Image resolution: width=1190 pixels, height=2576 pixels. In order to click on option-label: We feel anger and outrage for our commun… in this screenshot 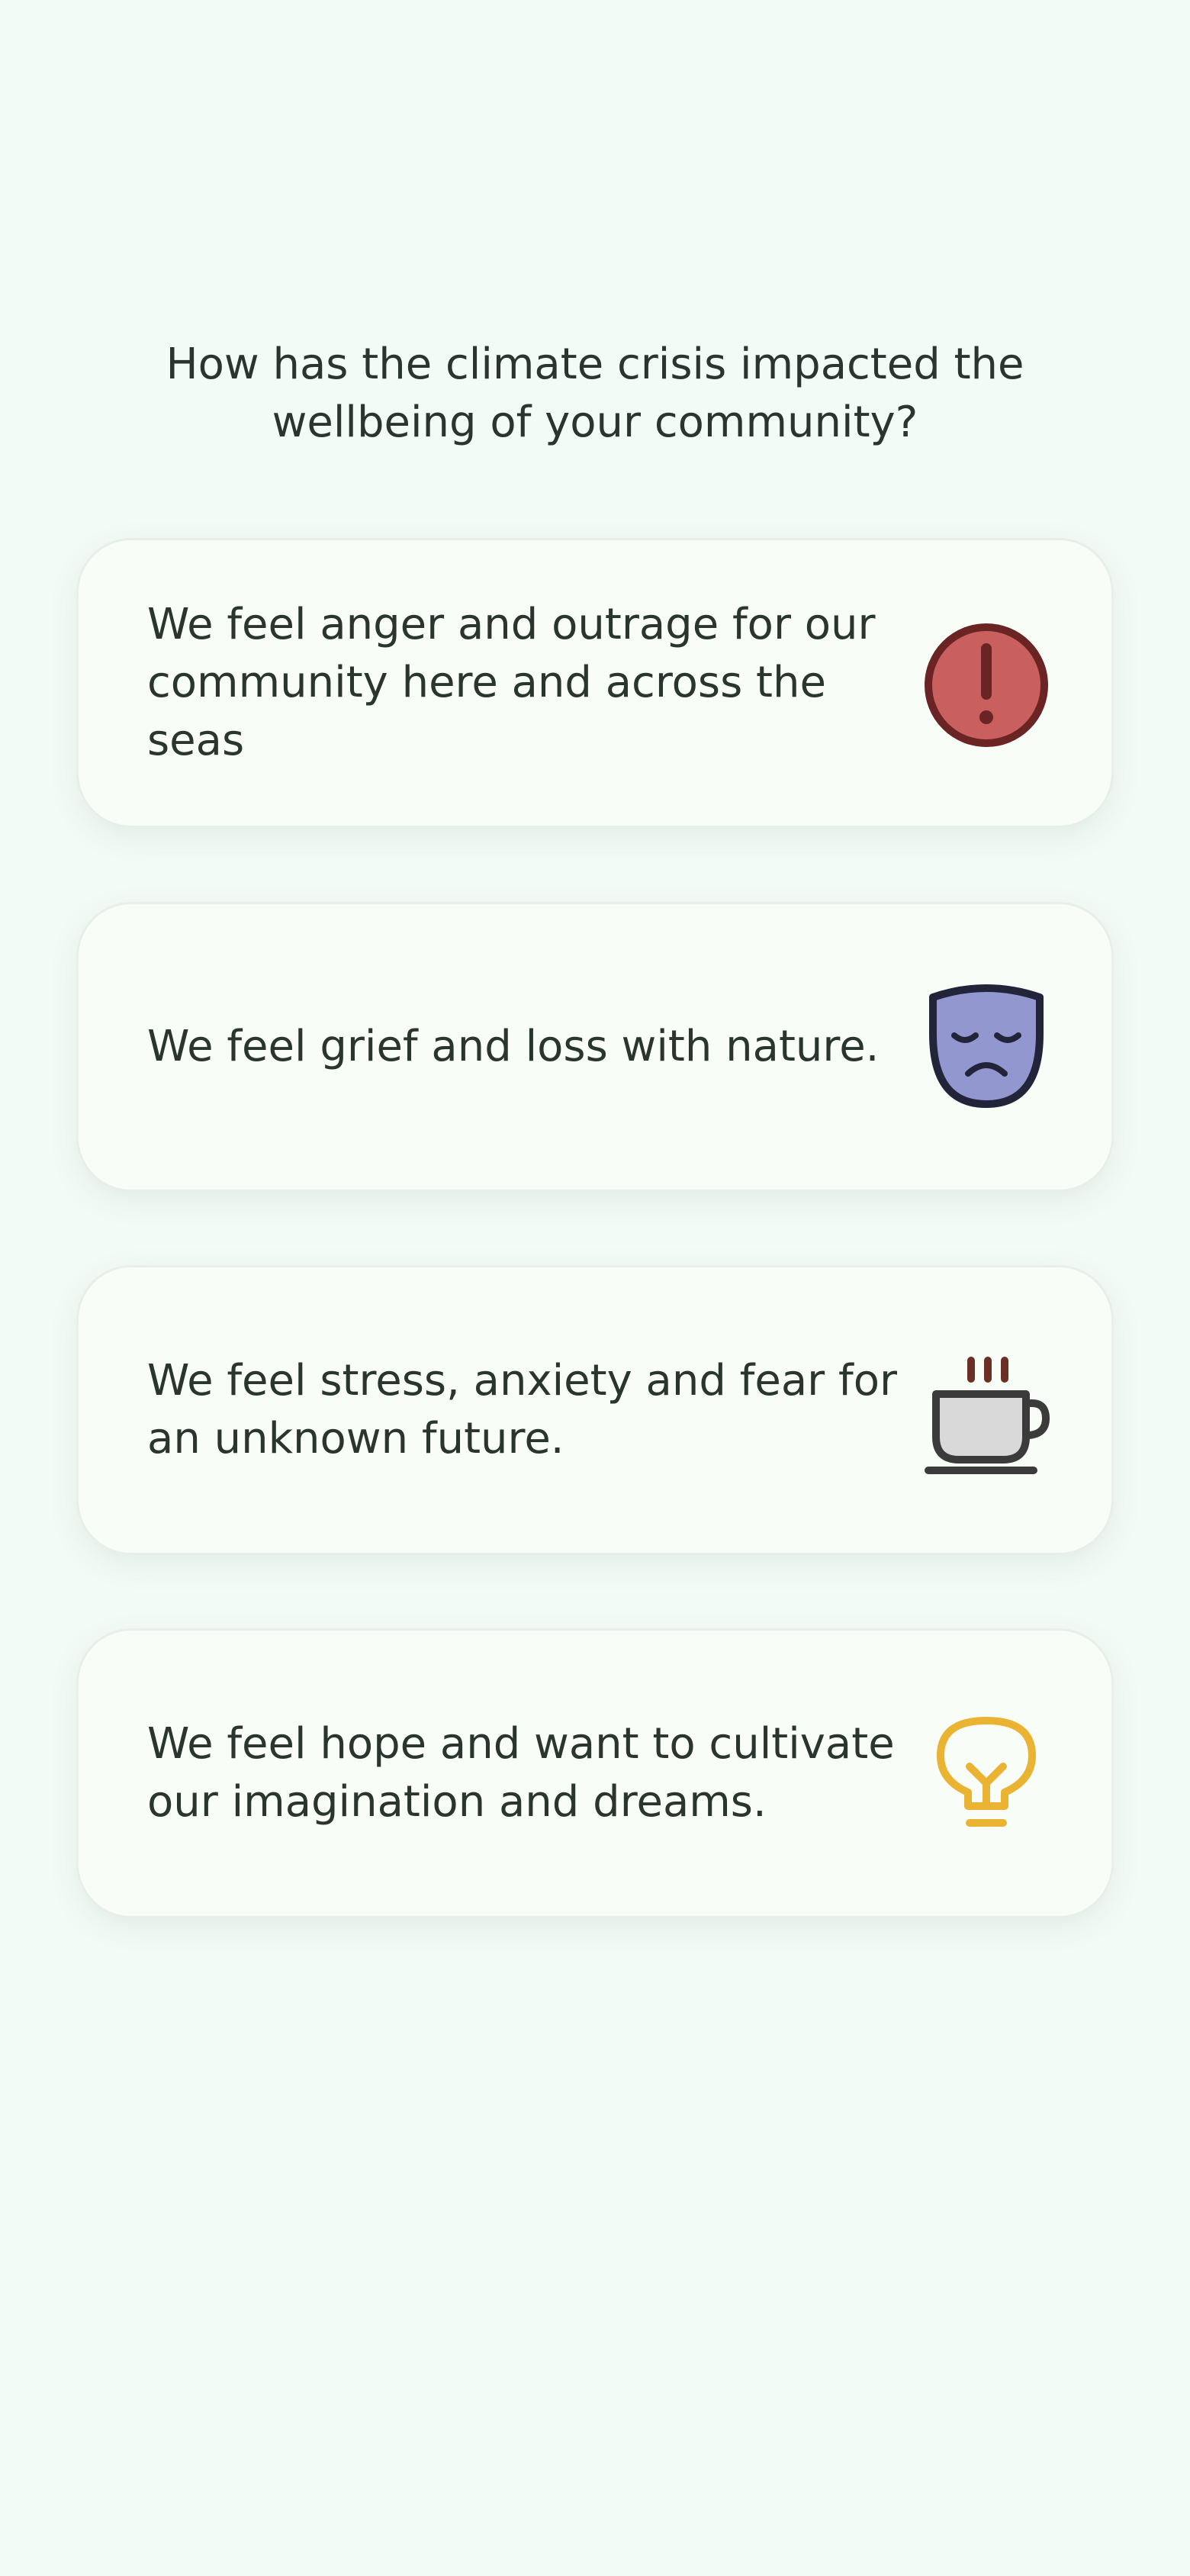, I will do `click(511, 682)`.